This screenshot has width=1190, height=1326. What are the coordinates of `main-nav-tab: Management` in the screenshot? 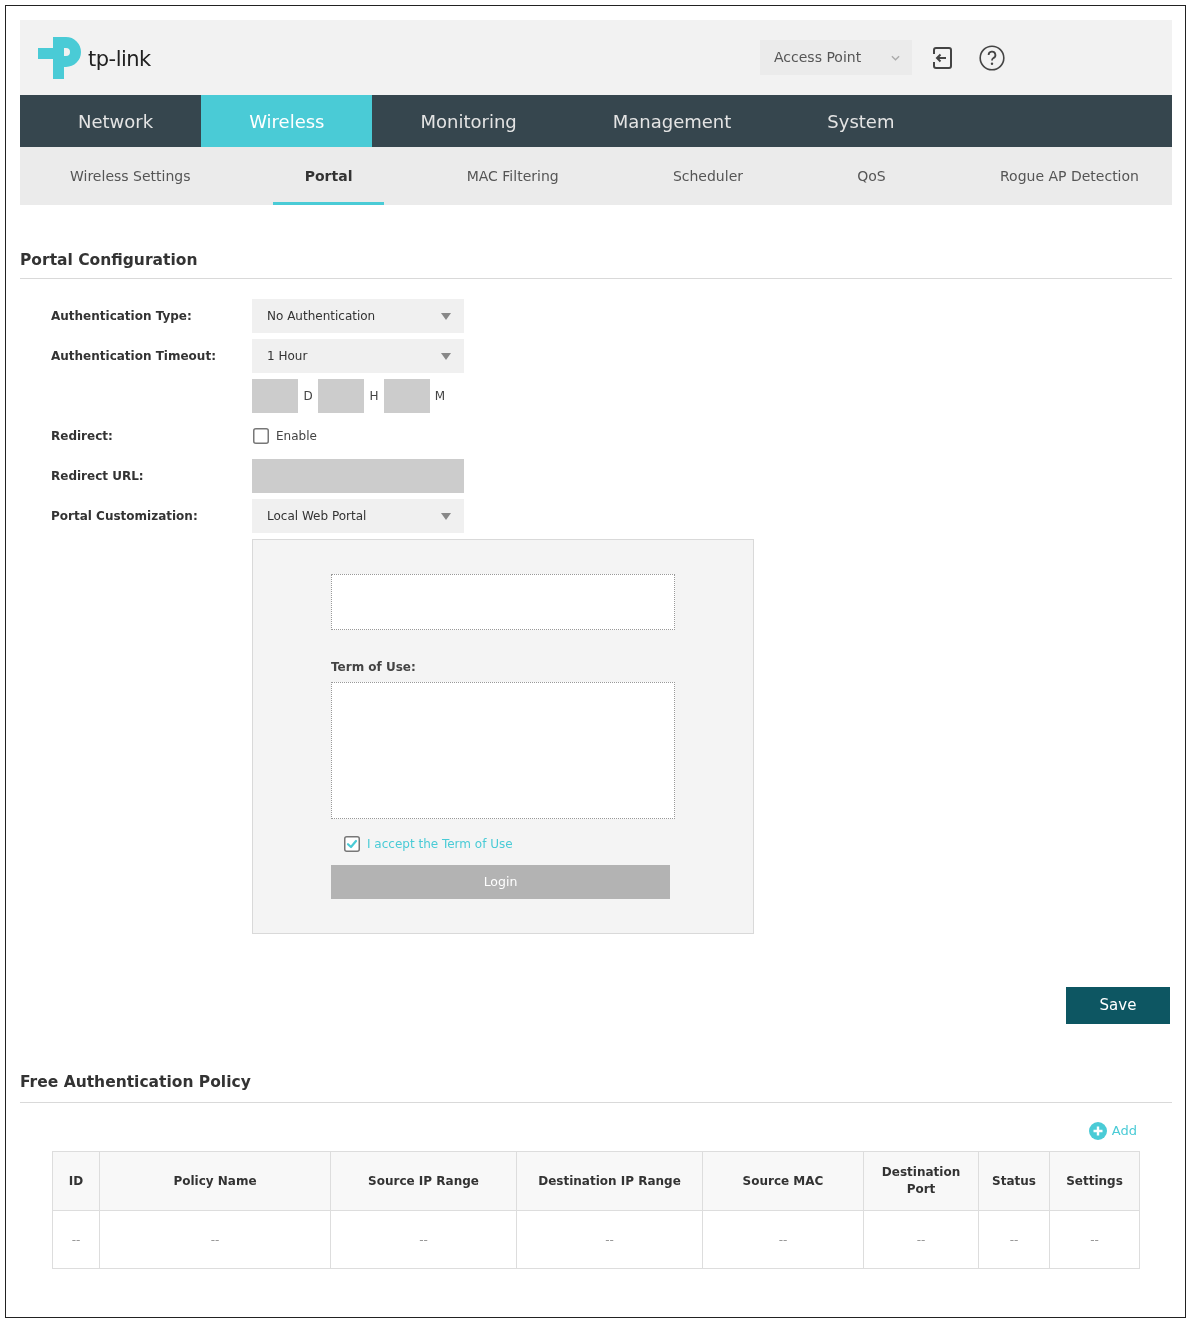 It's located at (672, 121).